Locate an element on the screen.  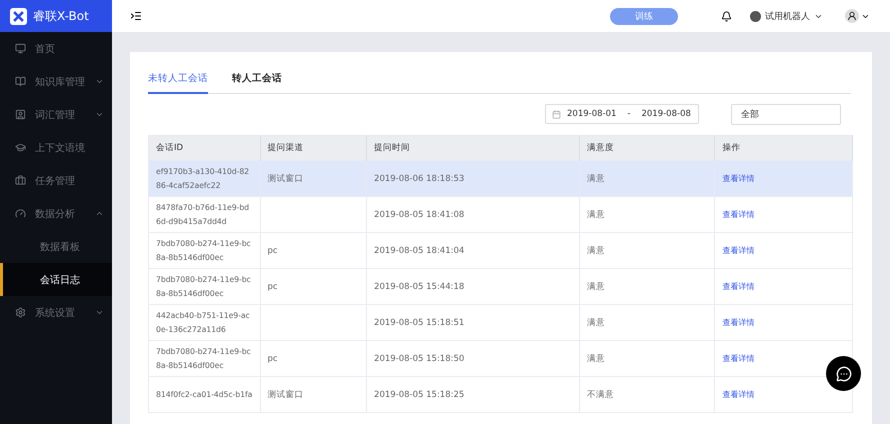
column-header: 提问渠道 is located at coordinates (313, 148).